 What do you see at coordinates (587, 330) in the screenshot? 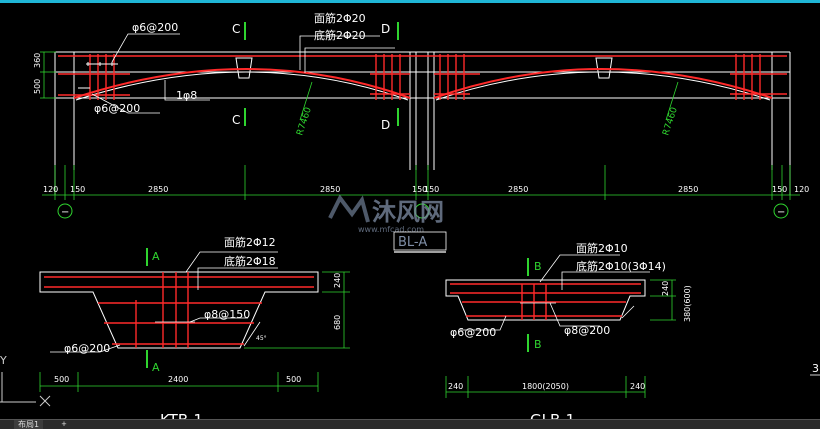
I see `glb-stirrup-right-label: φ8@200` at bounding box center [587, 330].